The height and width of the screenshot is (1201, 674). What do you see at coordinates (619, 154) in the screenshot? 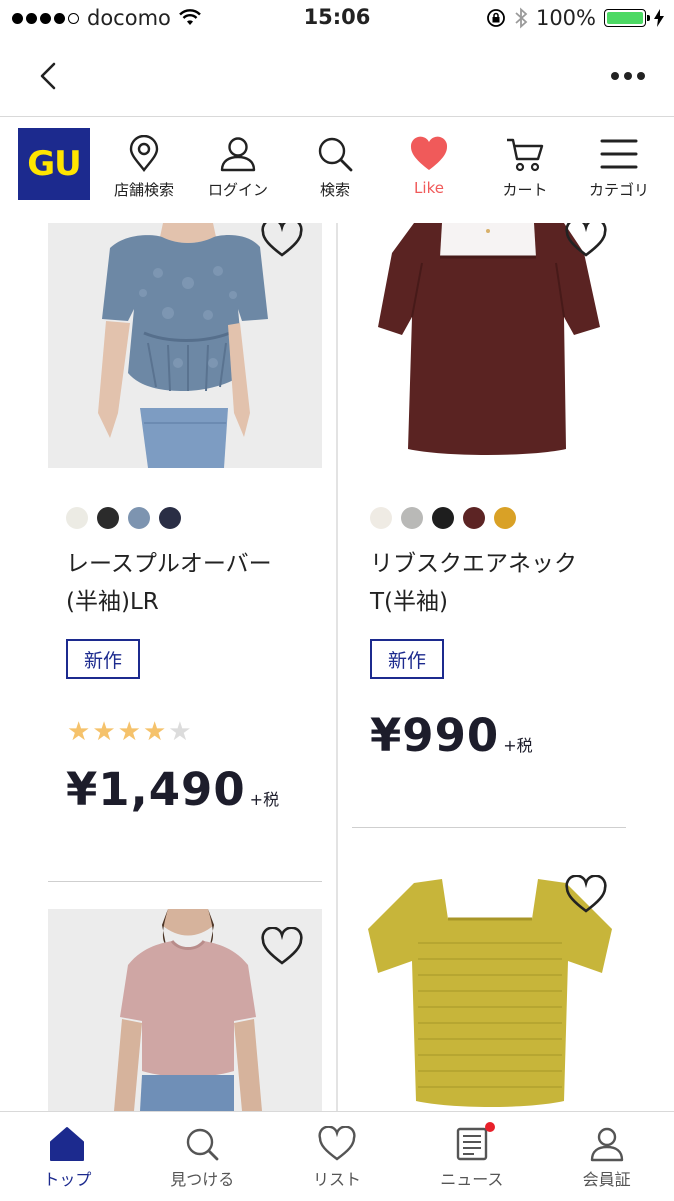
I see `menu-icon` at bounding box center [619, 154].